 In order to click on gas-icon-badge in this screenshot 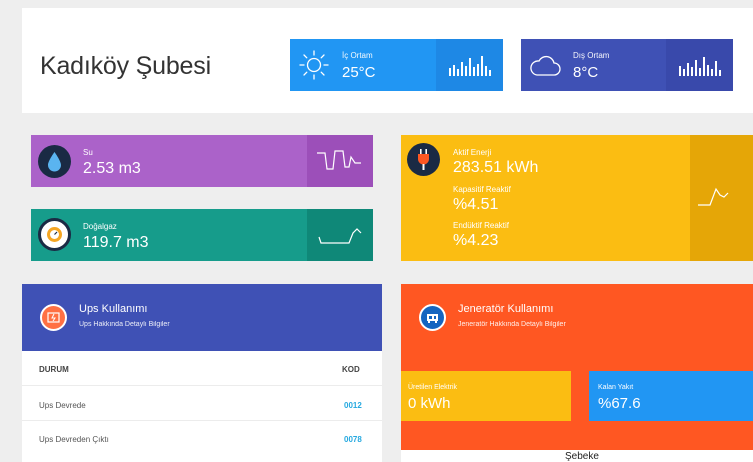, I will do `click(54, 234)`.